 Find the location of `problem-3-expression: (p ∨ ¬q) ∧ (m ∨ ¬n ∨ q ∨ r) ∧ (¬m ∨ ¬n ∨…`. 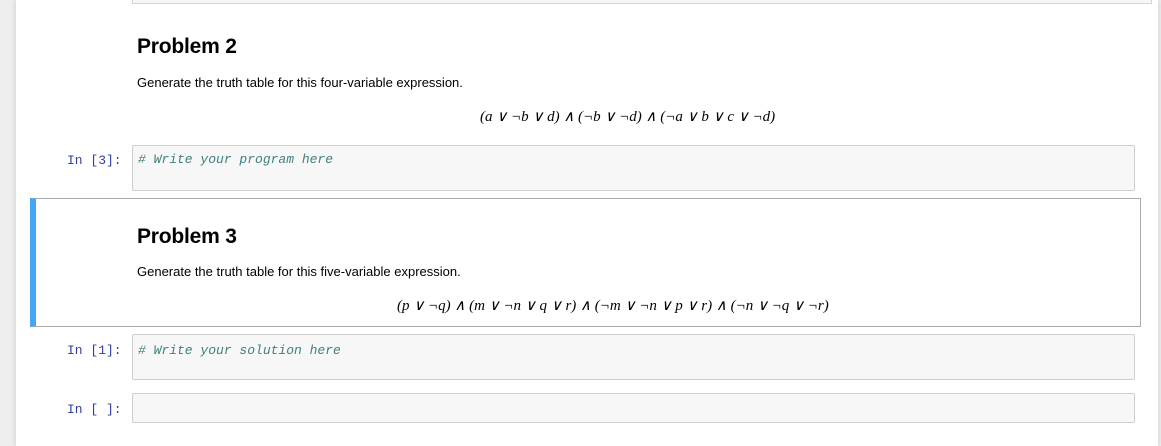

problem-3-expression: (p ∨ ¬q) ∧ (m ∨ ¬n ∨ q ∨ r) ∧ (¬m ∨ ¬n ∨… is located at coordinates (613, 306).